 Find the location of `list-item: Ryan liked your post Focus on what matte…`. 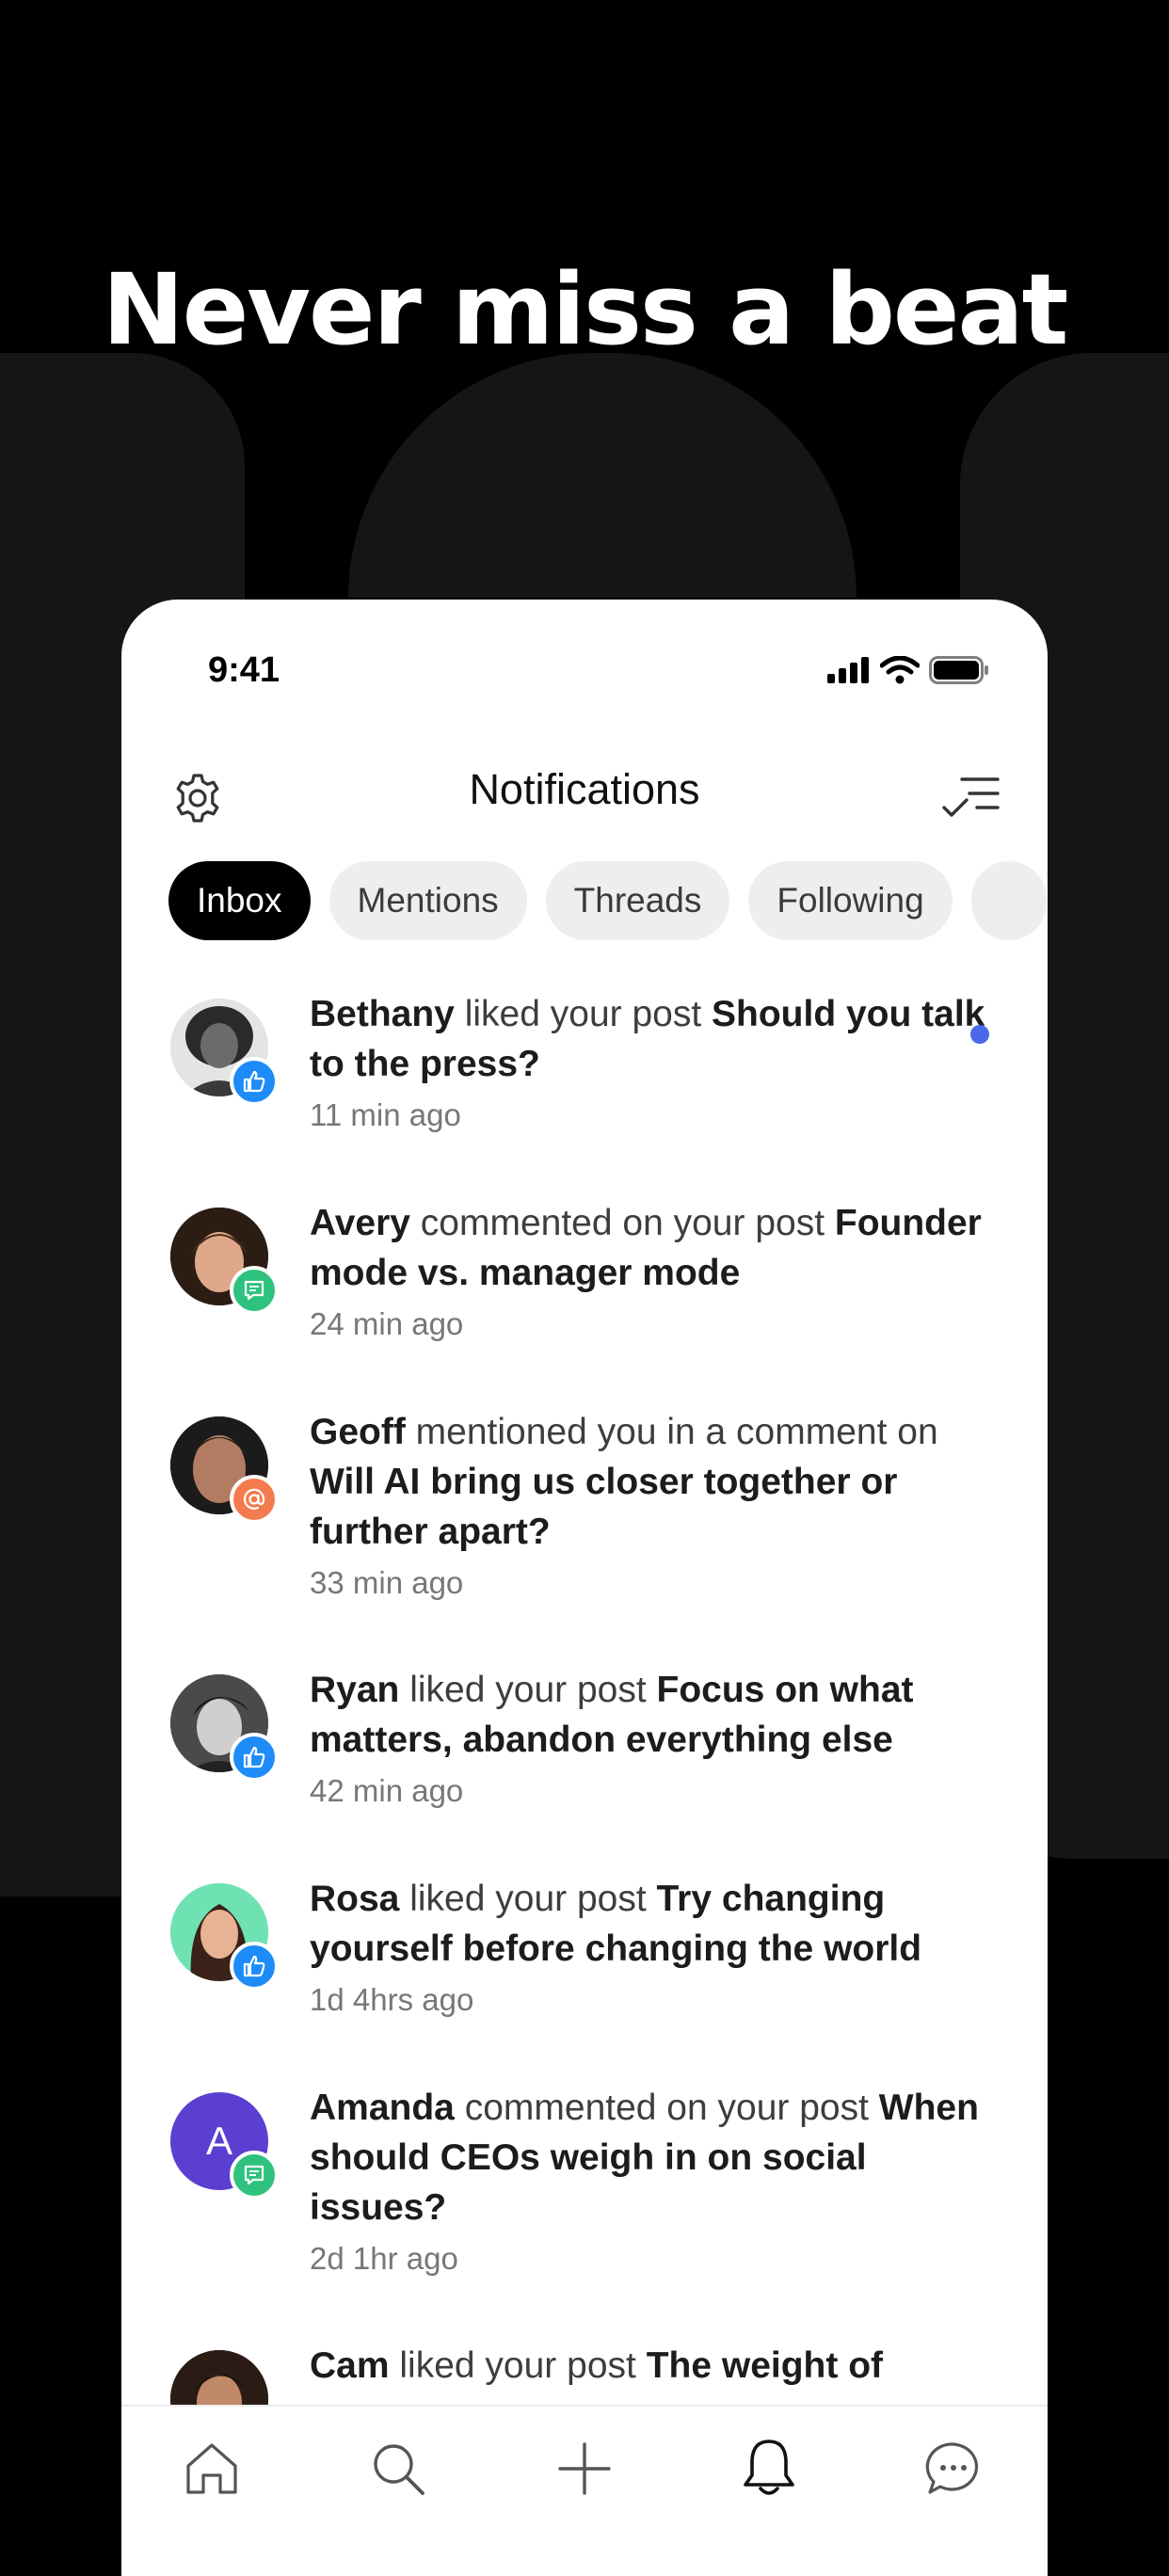

list-item: Ryan liked your post Focus on what matte… is located at coordinates (584, 1756).